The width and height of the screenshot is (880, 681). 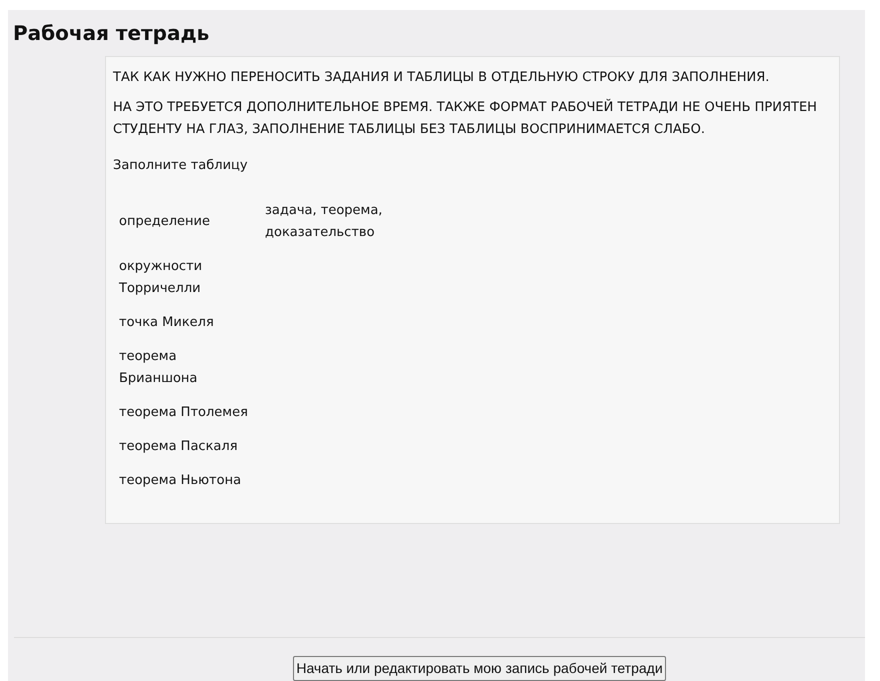 What do you see at coordinates (167, 323) in the screenshot?
I see `table-cell-text: точка Микеля` at bounding box center [167, 323].